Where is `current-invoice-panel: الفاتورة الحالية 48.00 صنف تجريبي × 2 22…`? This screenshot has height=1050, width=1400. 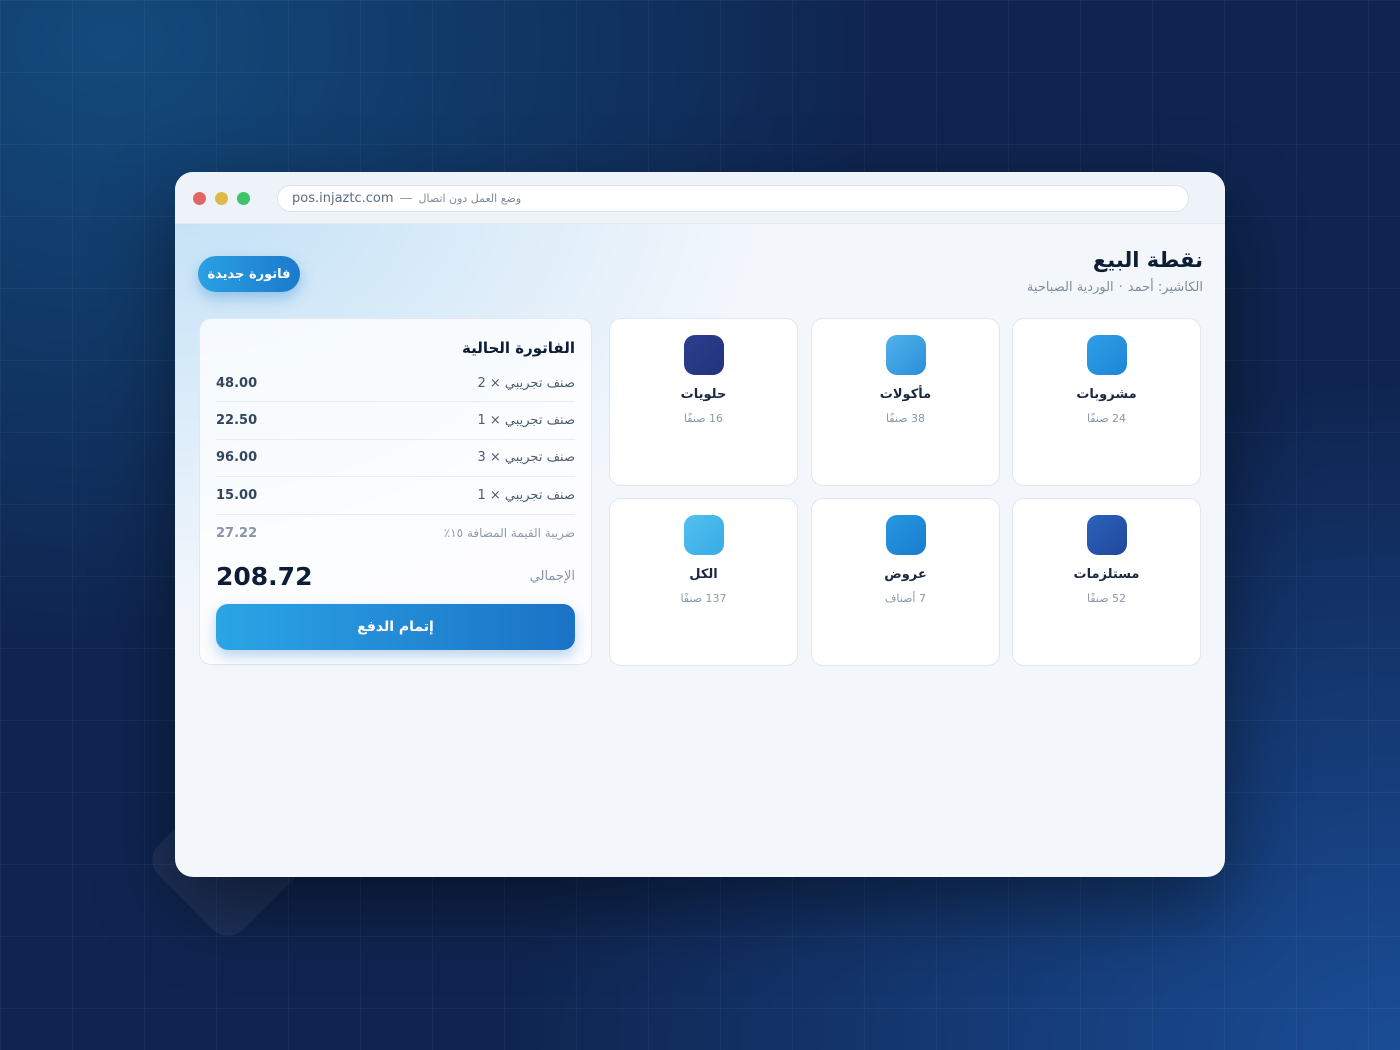 current-invoice-panel: الفاتورة الحالية 48.00 صنف تجريبي × 2 22… is located at coordinates (395, 491).